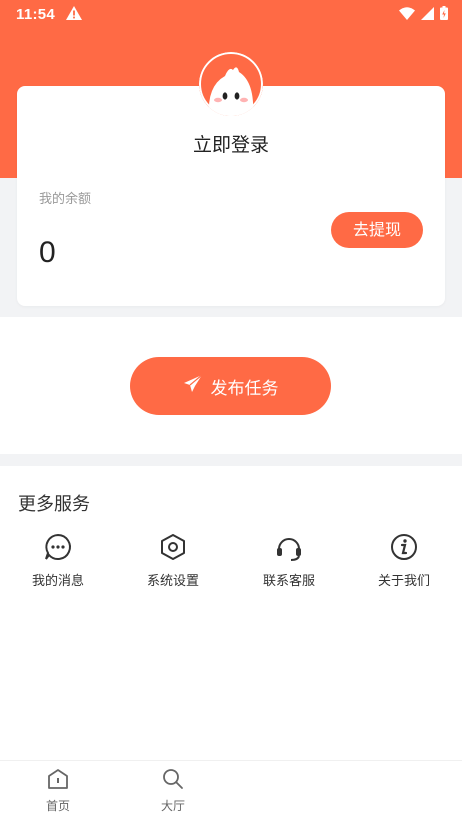  I want to click on signal-icon, so click(427, 15).